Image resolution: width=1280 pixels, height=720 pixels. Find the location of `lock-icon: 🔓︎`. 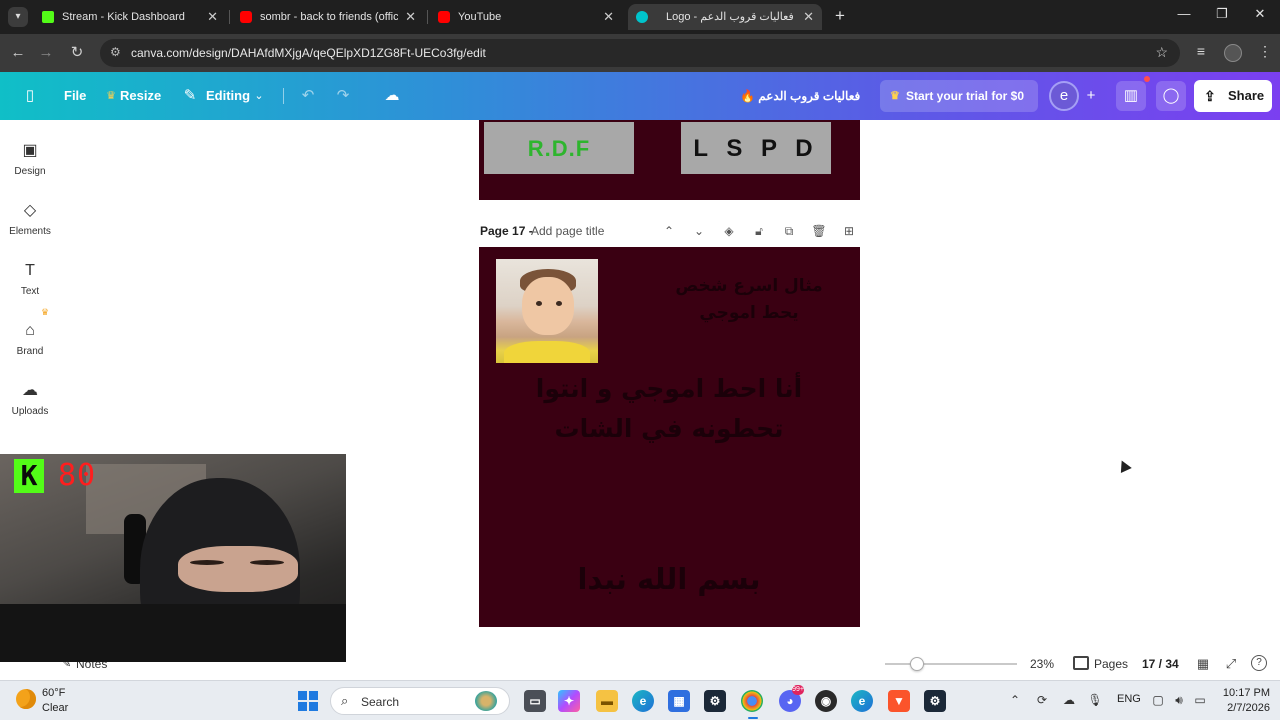

lock-icon: 🔓︎ is located at coordinates (759, 231).